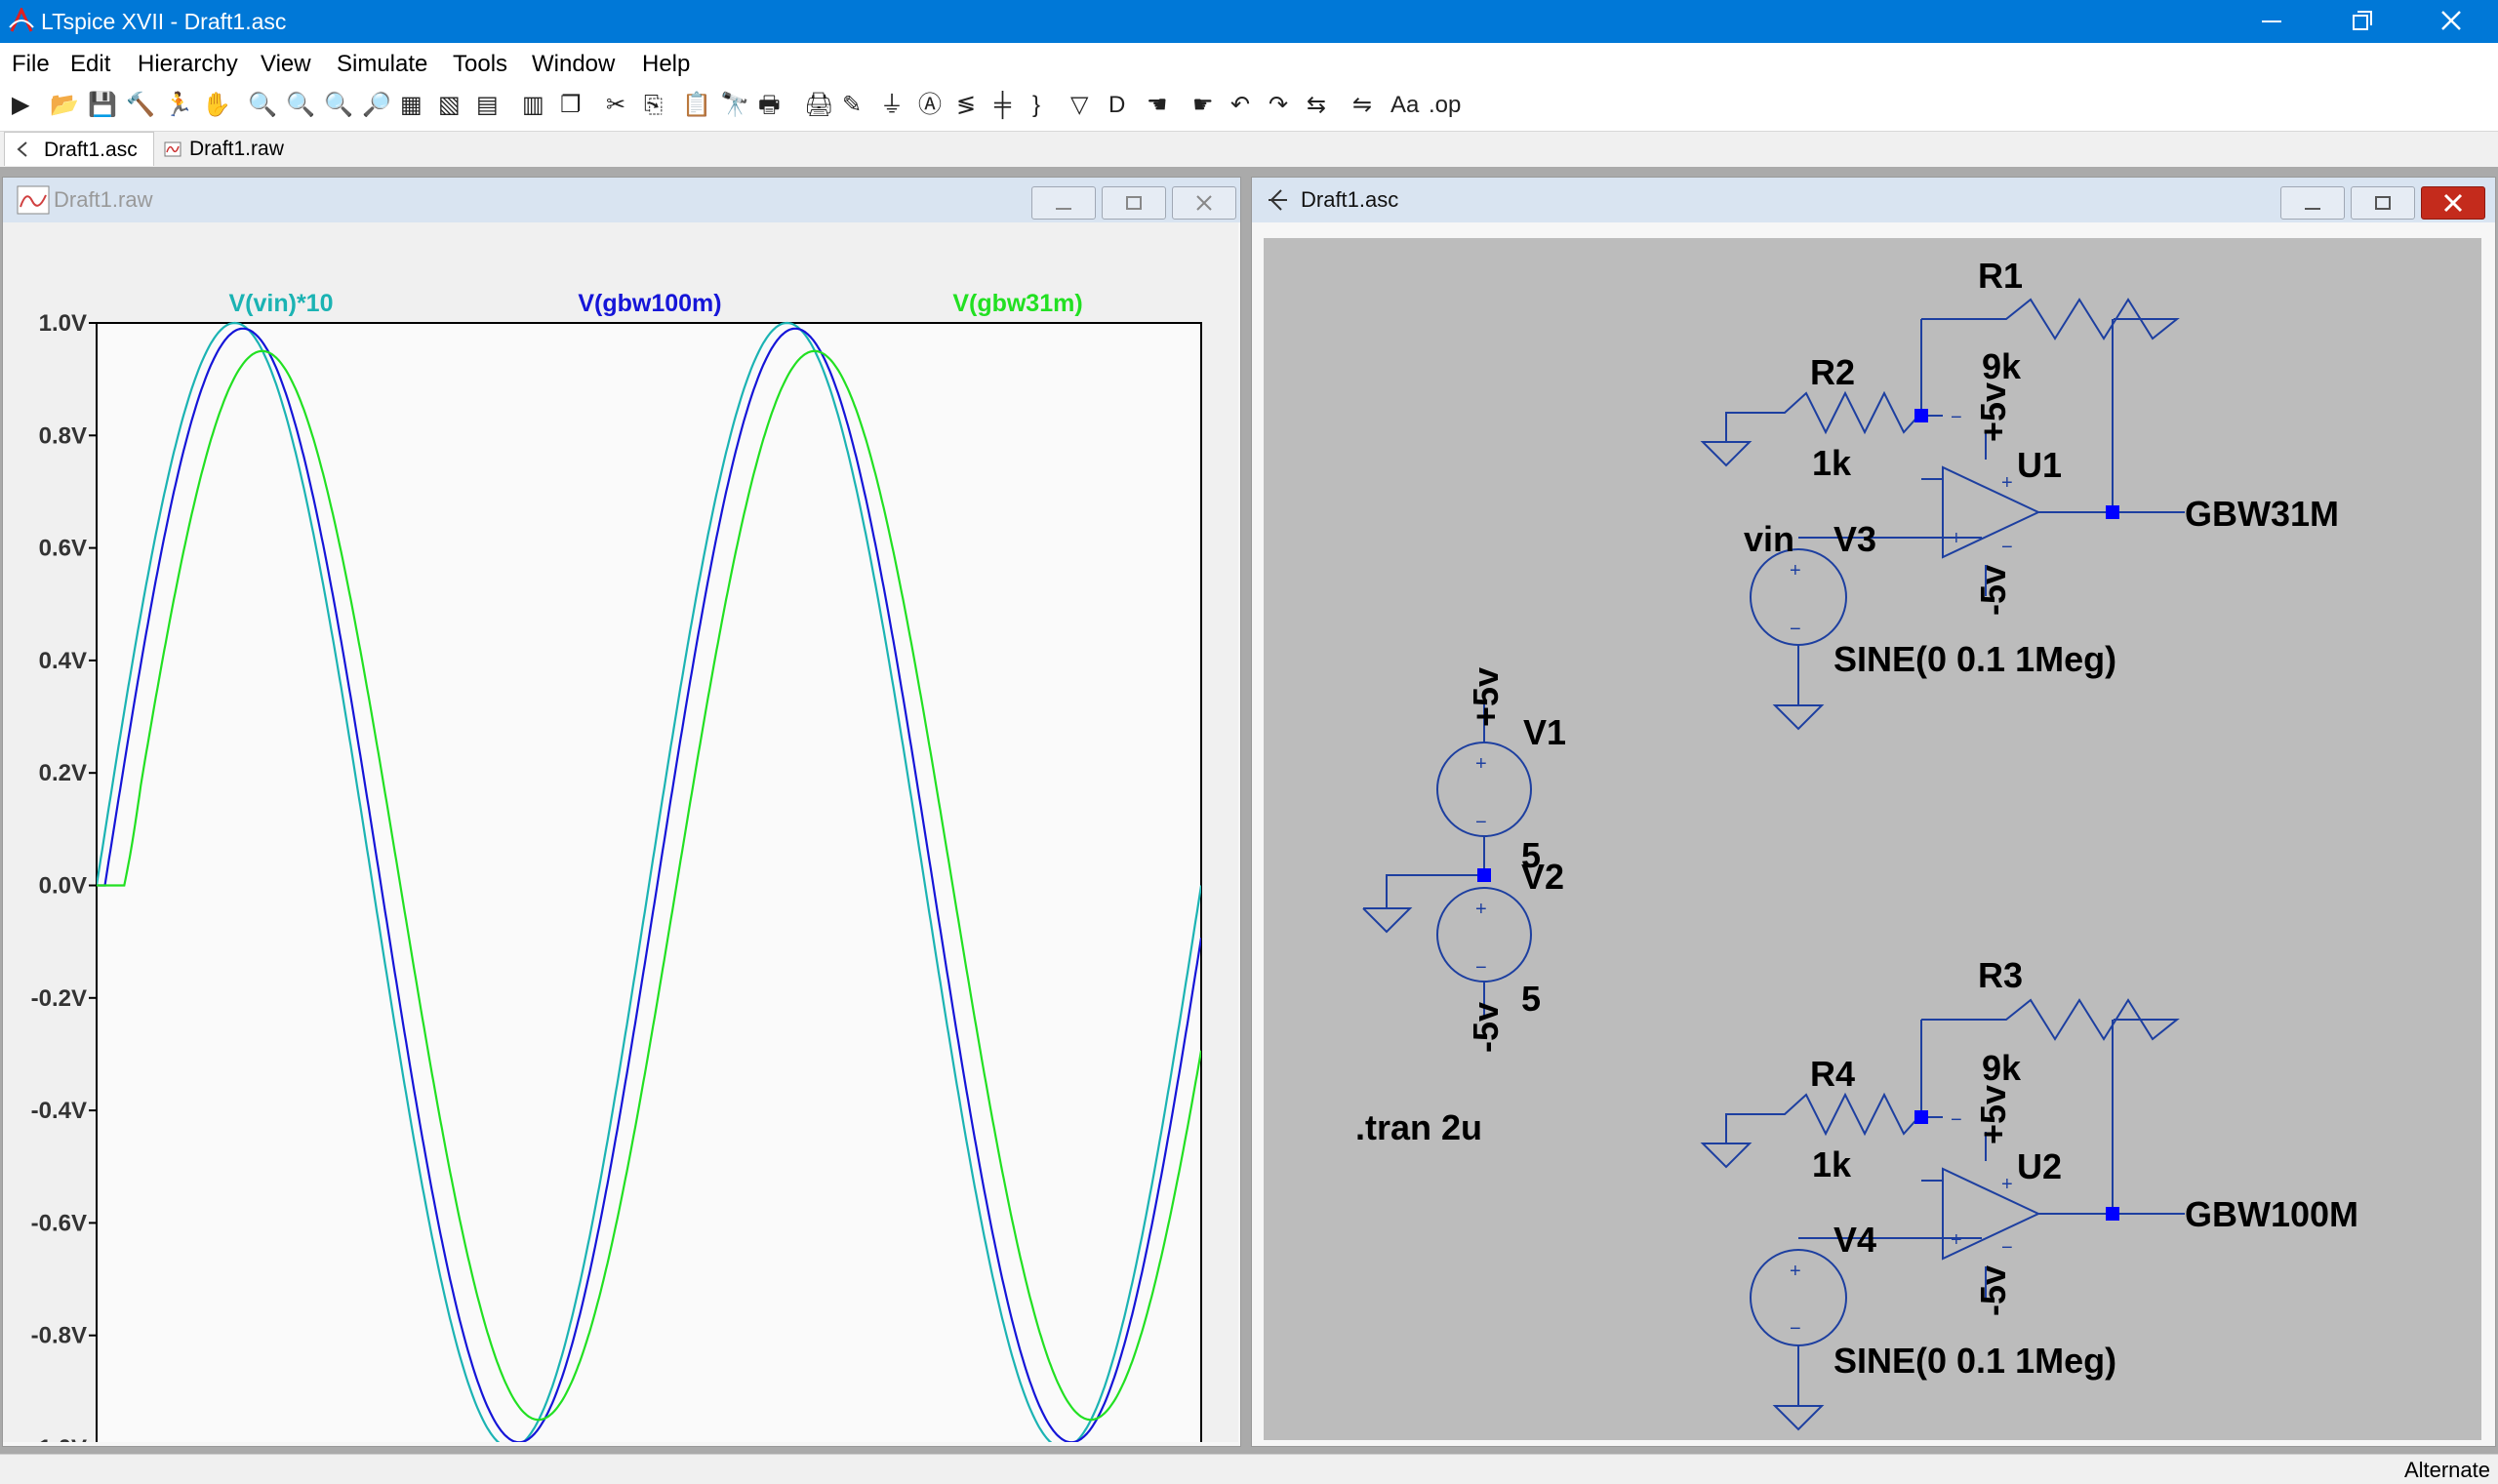 This screenshot has height=1484, width=2498. Describe the element at coordinates (1086, 105) in the screenshot. I see `diode-button: ▽` at that location.